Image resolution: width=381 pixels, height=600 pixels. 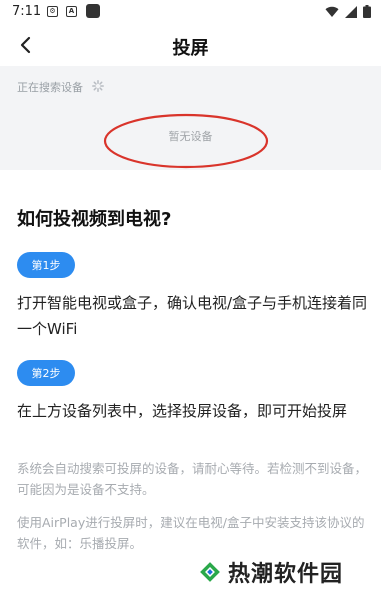 I want to click on wifi-icon, so click(x=332, y=11).